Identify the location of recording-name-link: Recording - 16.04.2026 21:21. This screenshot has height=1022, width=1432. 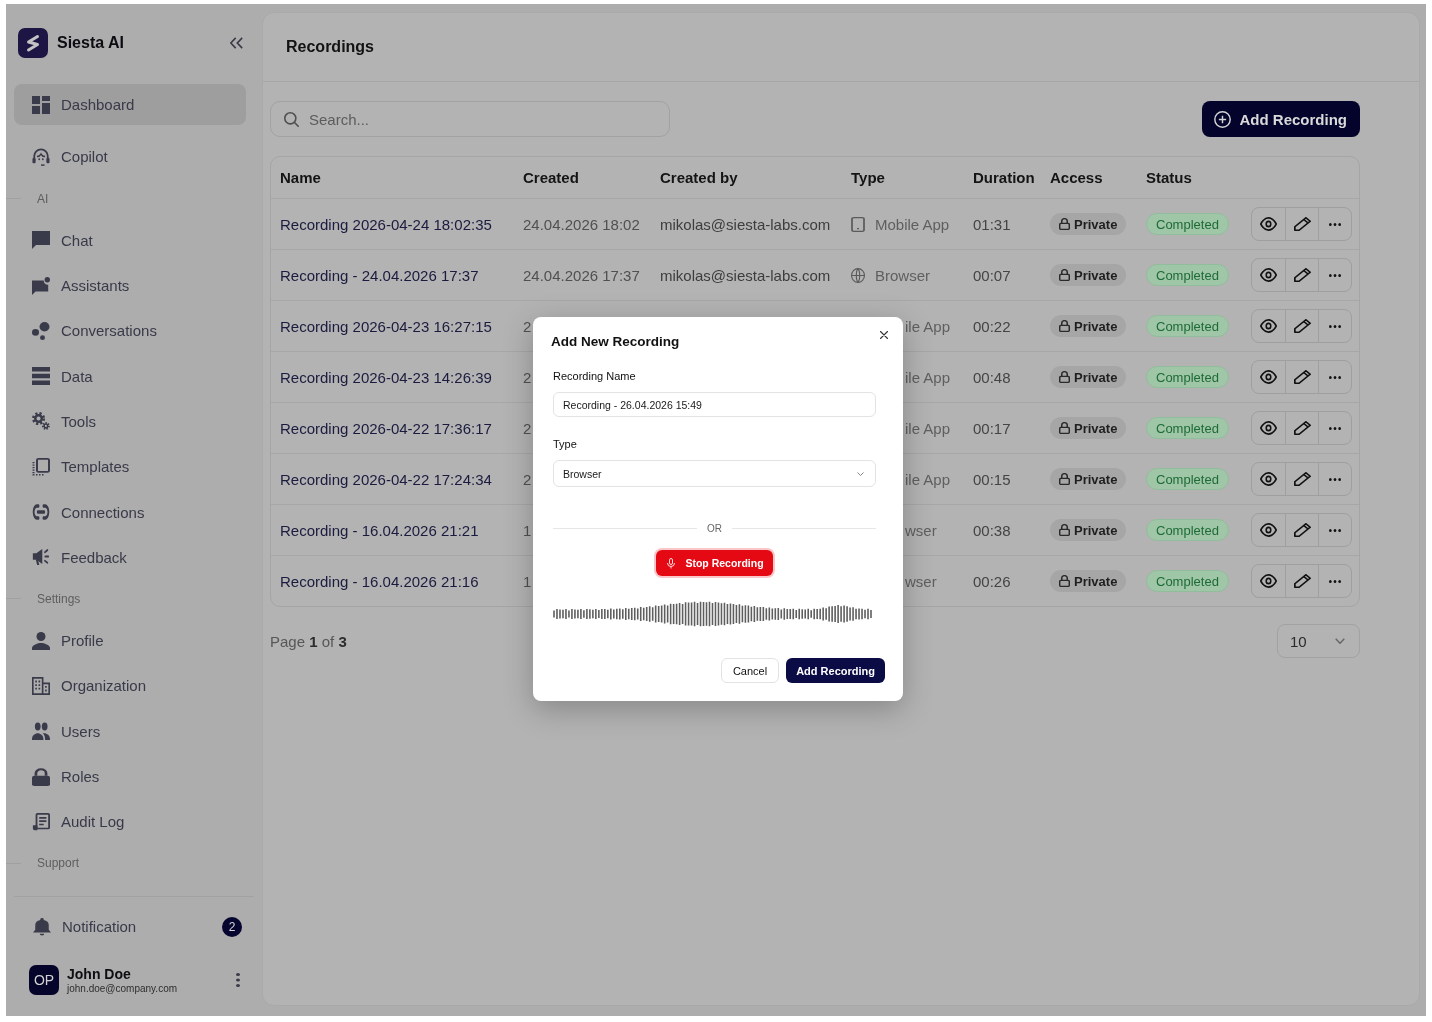
(379, 530).